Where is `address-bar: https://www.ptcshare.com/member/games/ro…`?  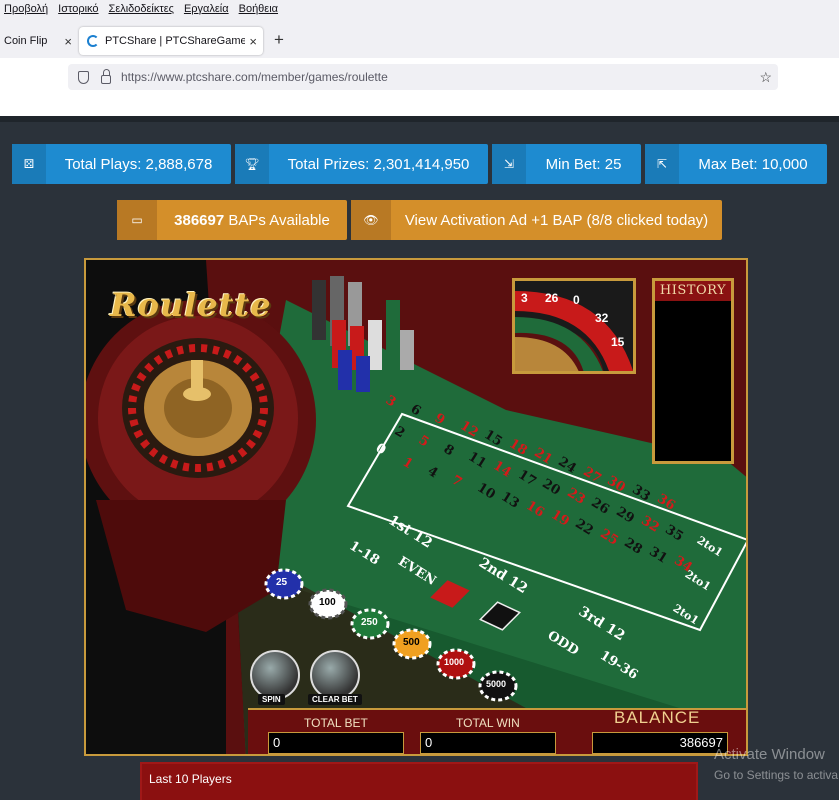 address-bar: https://www.ptcshare.com/member/games/ro… is located at coordinates (423, 77).